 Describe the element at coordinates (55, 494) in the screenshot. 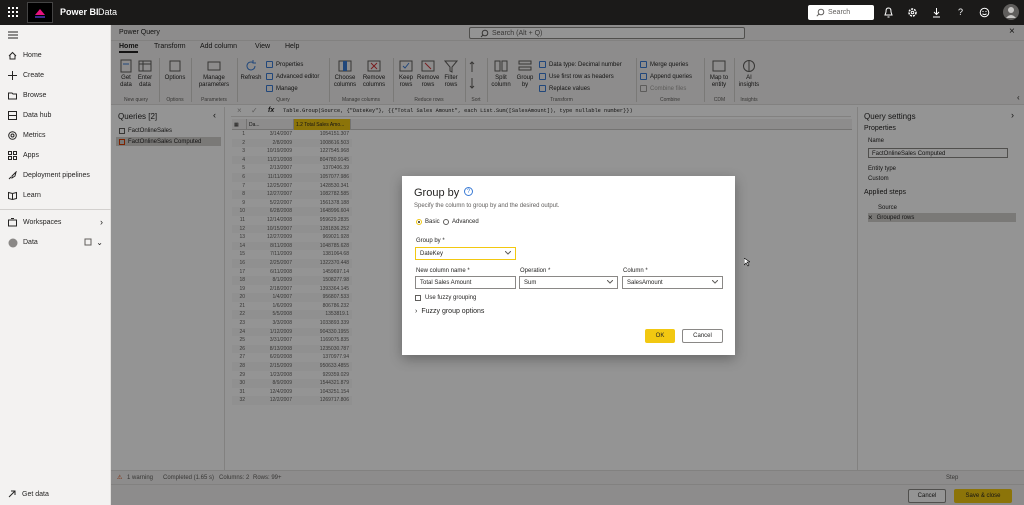

I see `get-data-button: Get data` at that location.